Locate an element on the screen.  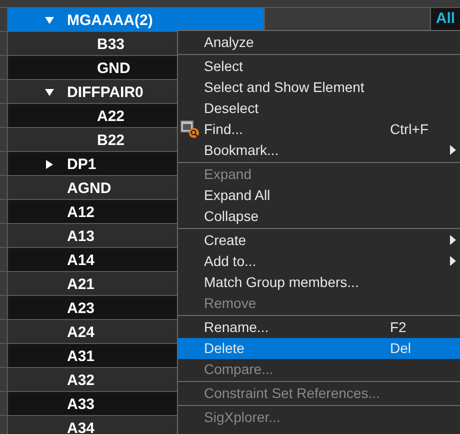
menu-label: Create is located at coordinates (225, 240).